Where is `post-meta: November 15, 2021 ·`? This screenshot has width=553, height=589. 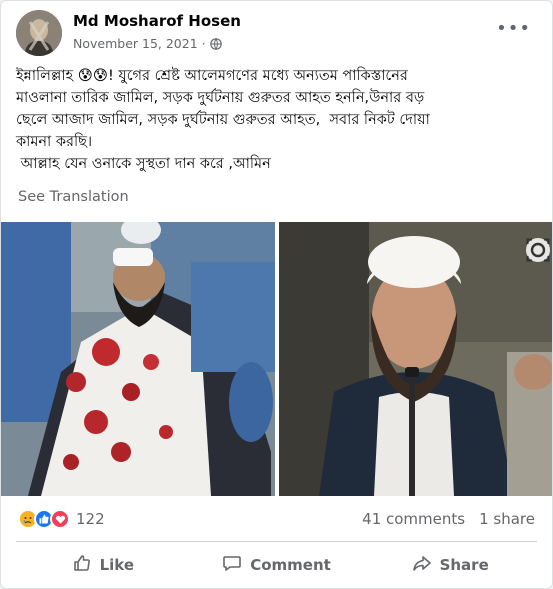 post-meta: November 15, 2021 · is located at coordinates (147, 43).